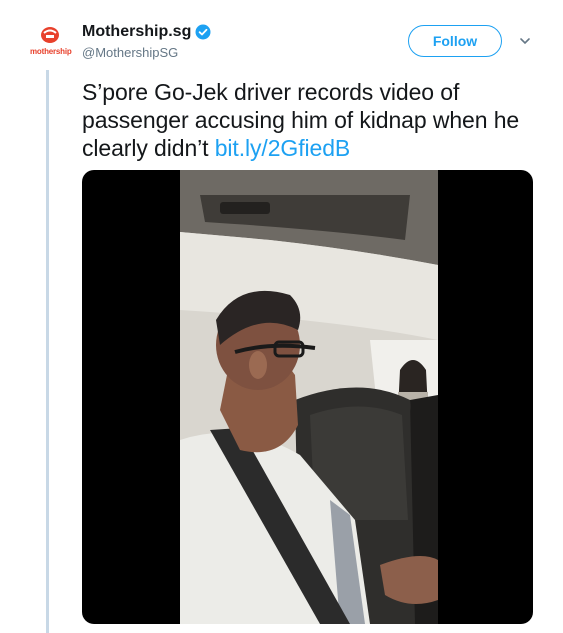  I want to click on chevron-down-icon, so click(525, 41).